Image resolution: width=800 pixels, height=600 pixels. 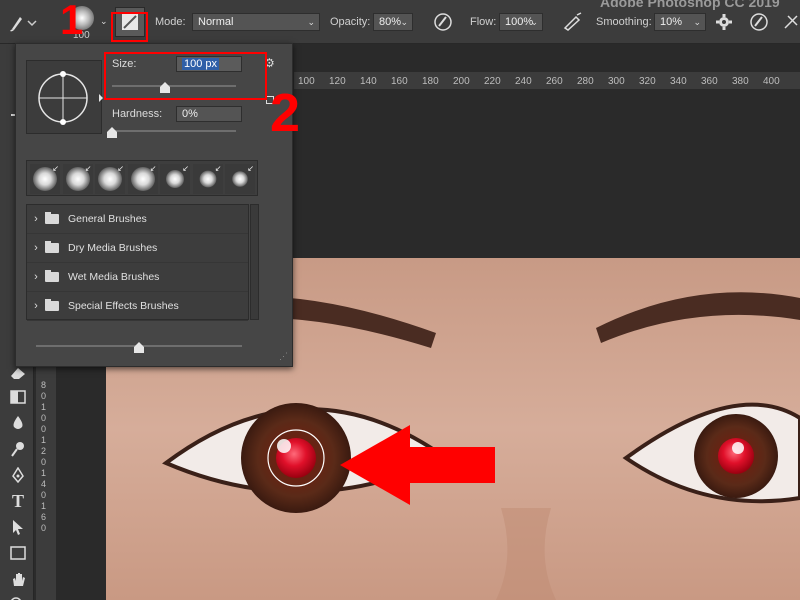 I want to click on folders-scrollbar, so click(x=254, y=262).